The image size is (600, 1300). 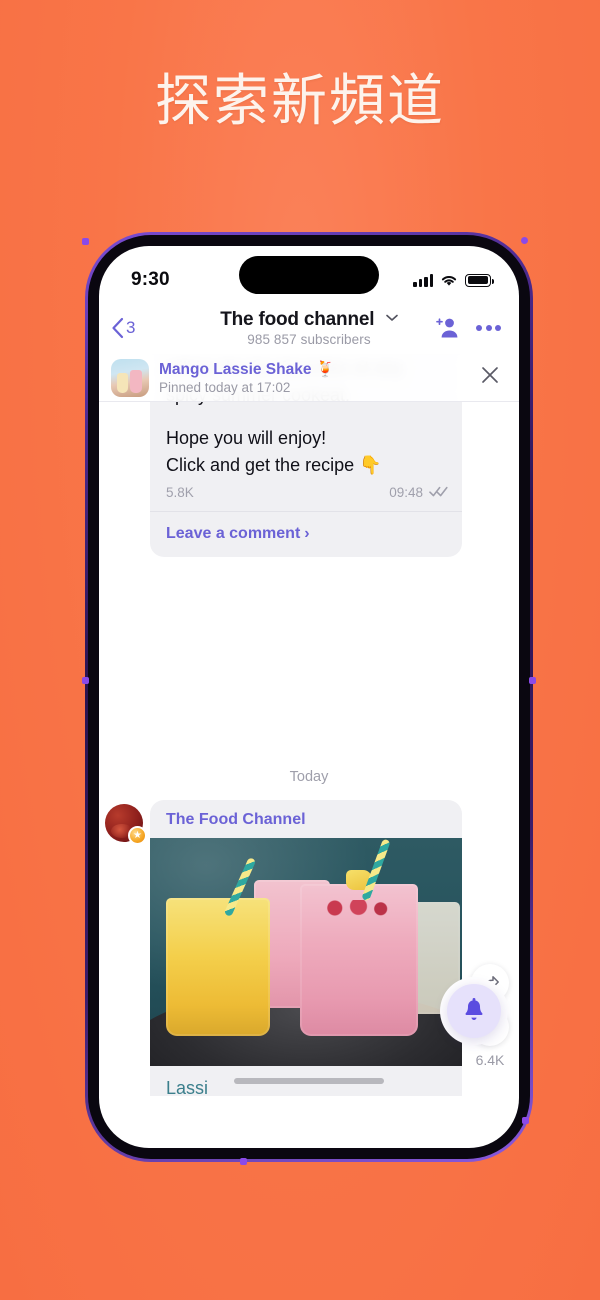 I want to click on back-button: 3, so click(x=123, y=328).